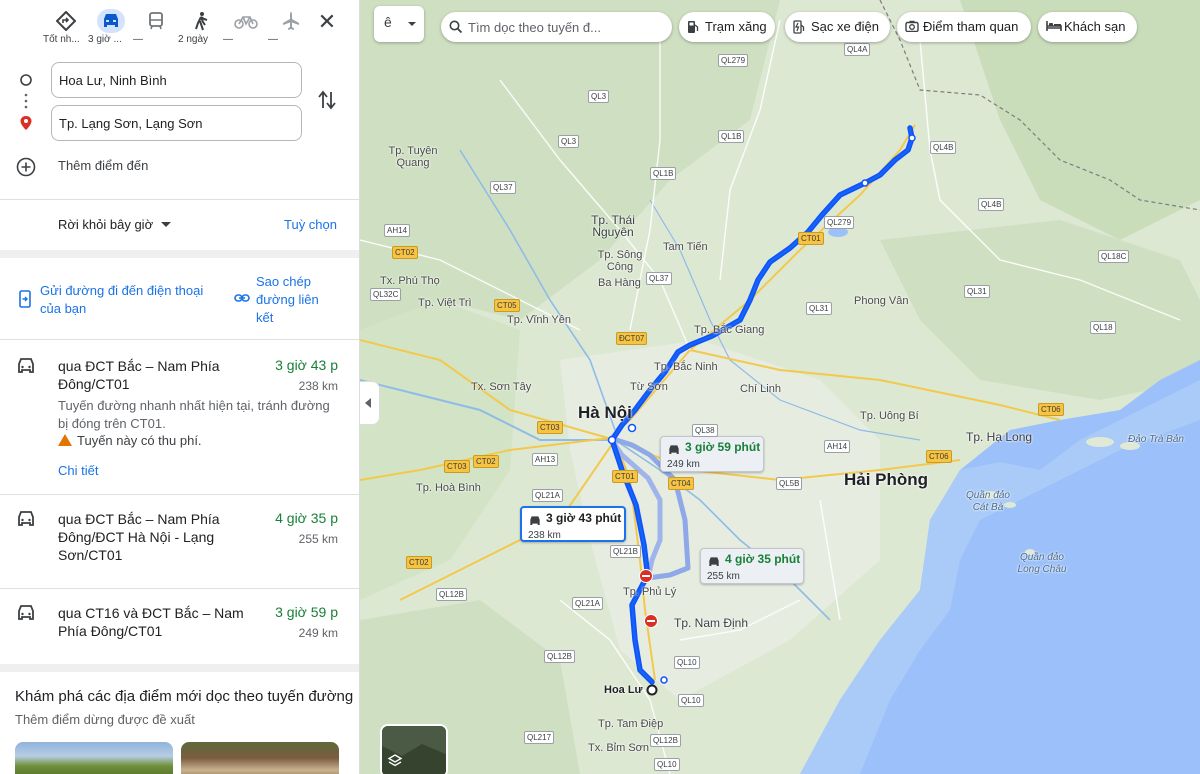  What do you see at coordinates (138, 39) in the screenshot?
I see `mode-label: —` at bounding box center [138, 39].